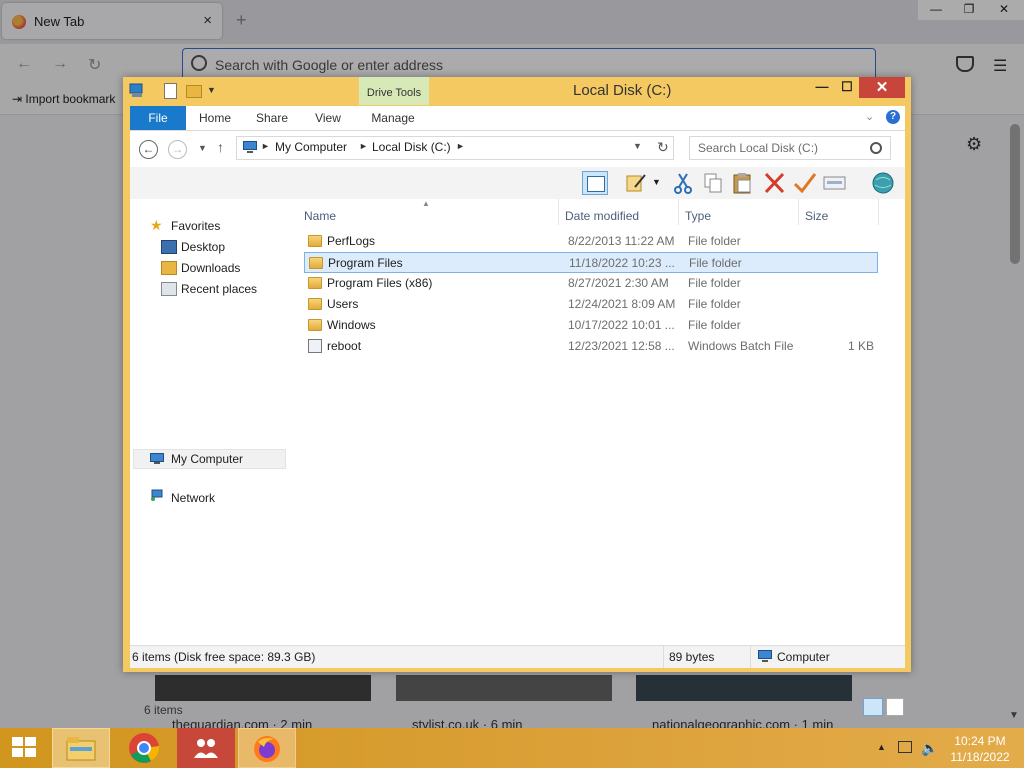  Describe the element at coordinates (202, 148) in the screenshot. I see `recent-locations-dropdown-icon: ▼` at that location.